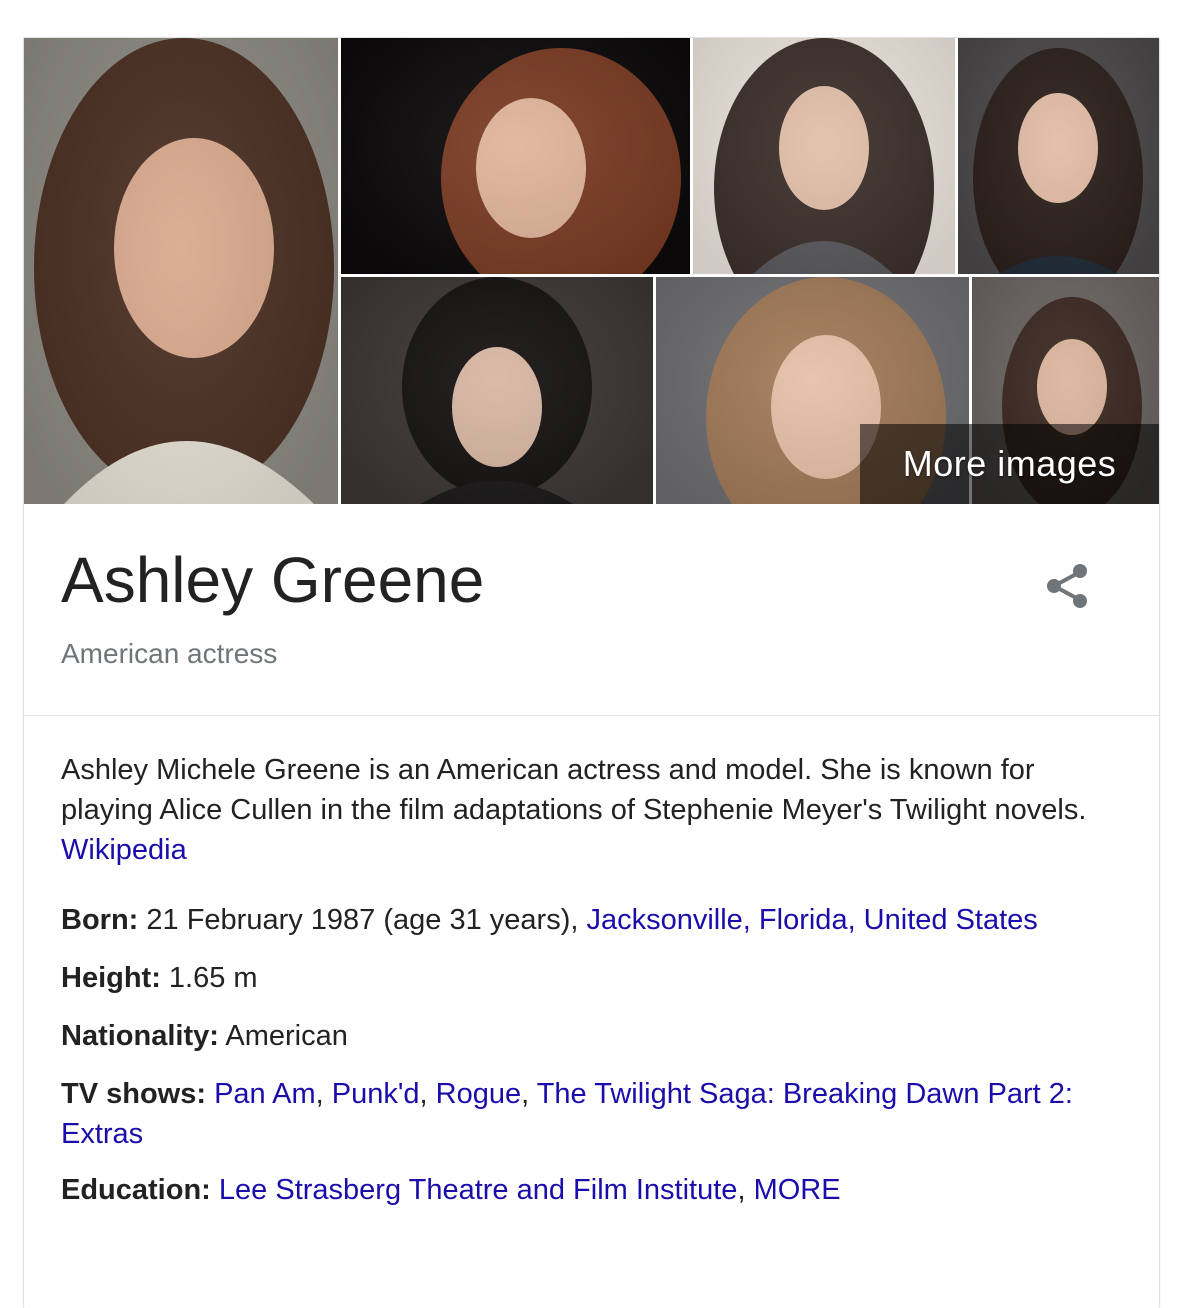 This screenshot has height=1308, width=1182. I want to click on tv-show-link: Rogue, so click(478, 1094).